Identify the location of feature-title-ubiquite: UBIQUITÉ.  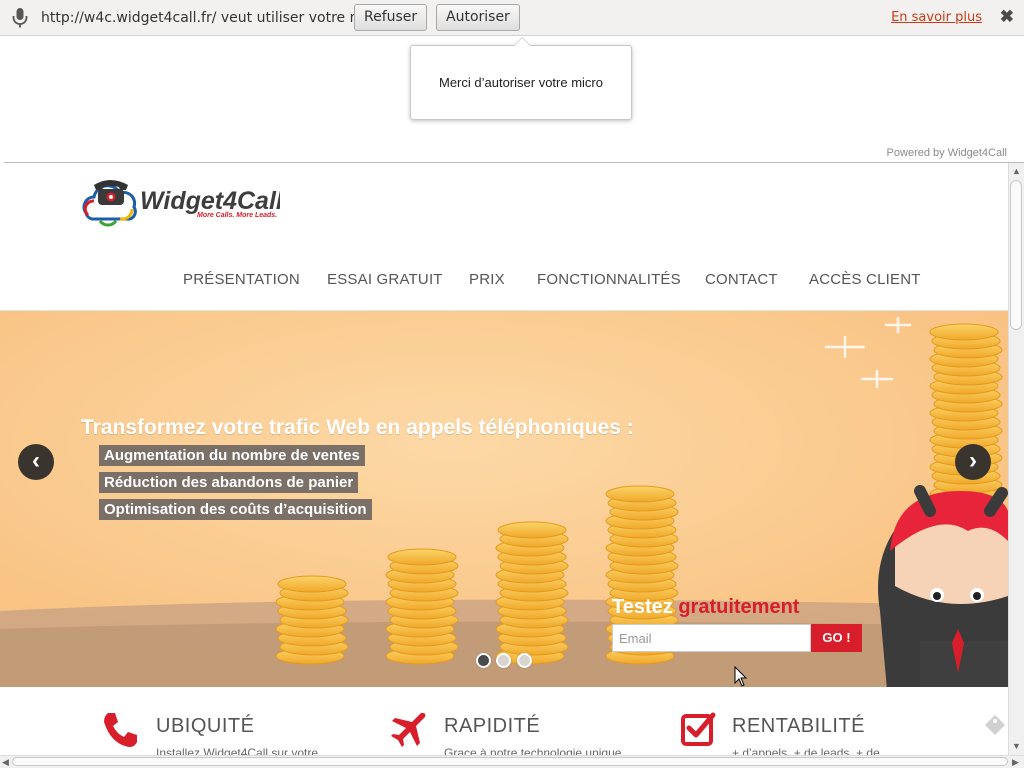
(205, 726).